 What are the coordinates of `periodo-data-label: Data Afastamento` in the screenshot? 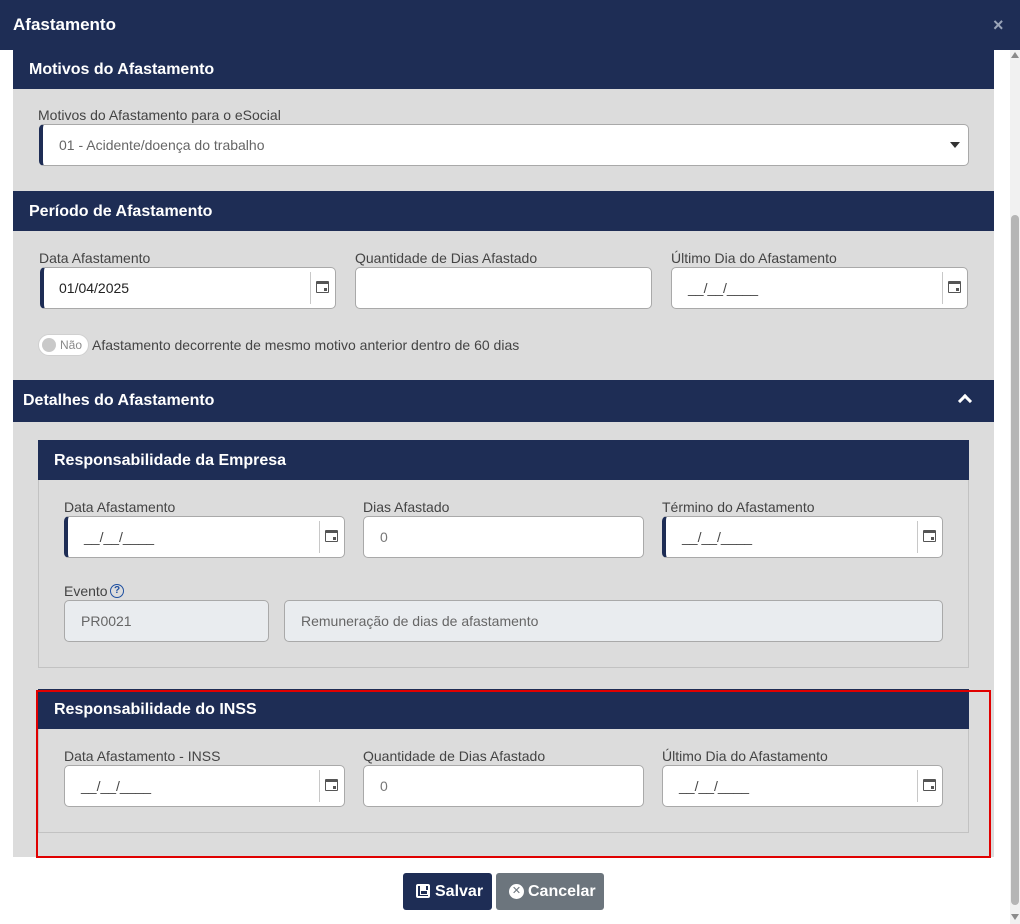 It's located at (95, 258).